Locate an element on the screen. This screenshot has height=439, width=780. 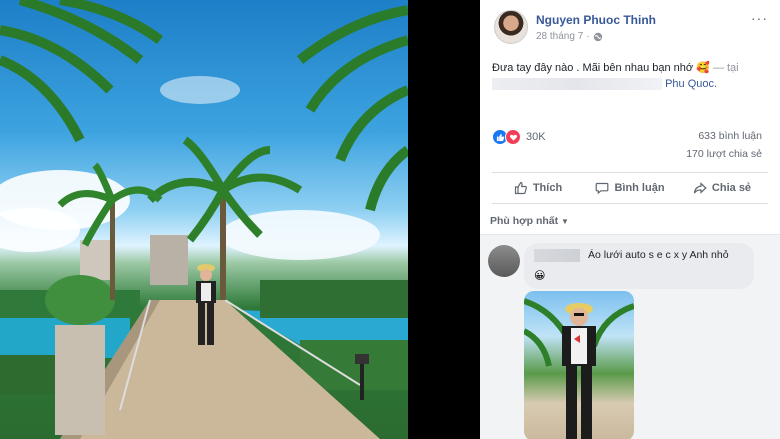
comment-text: Áo lưới auto s e c x y Anh nhỏ is located at coordinates (658, 255).